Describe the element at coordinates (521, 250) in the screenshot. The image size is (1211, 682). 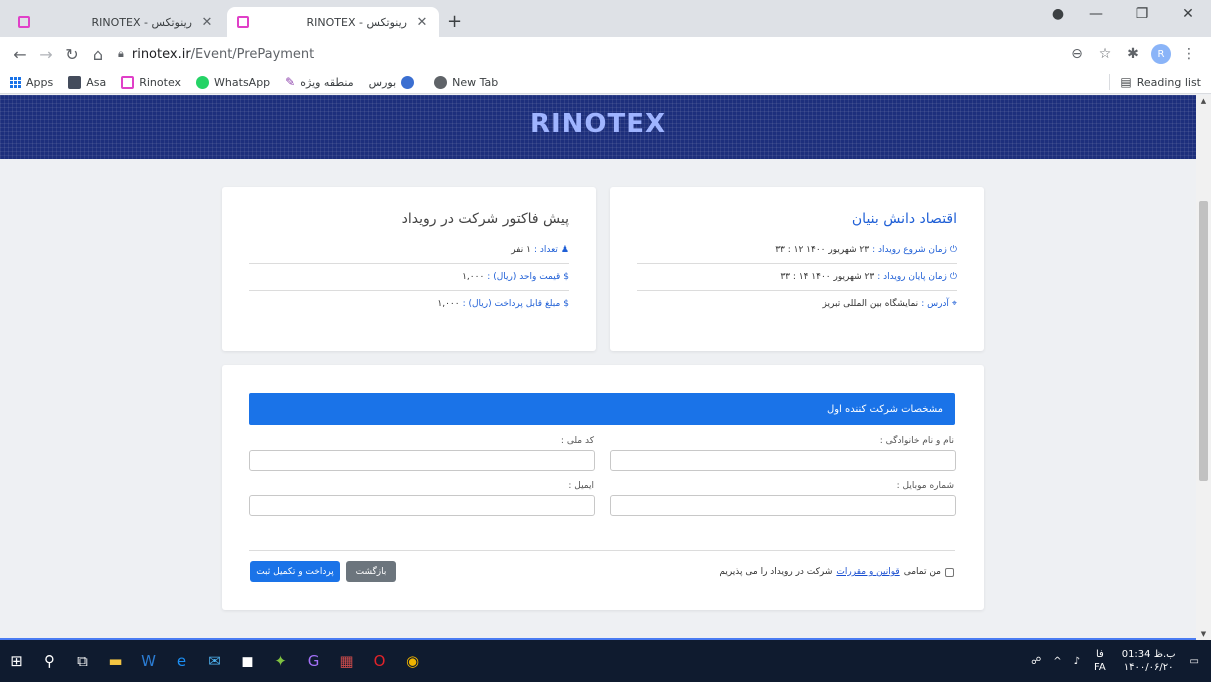
I see `invoice-count-value: ۱ نفر` at that location.